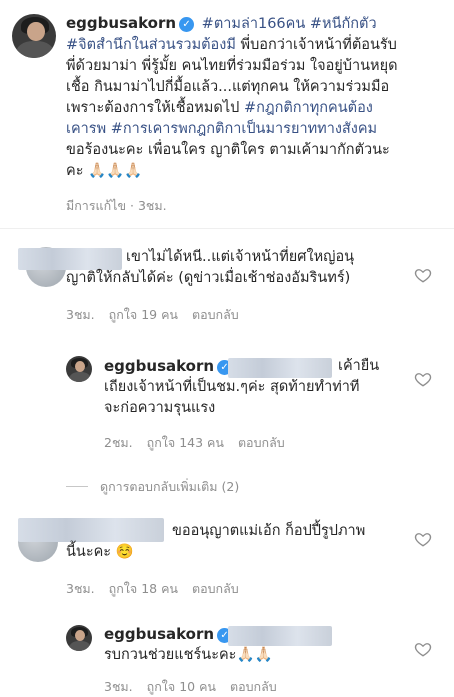  I want to click on reply-1-meta: 2ชม. ถูกใจ 143 คน ตอบกลับ, so click(201, 443).